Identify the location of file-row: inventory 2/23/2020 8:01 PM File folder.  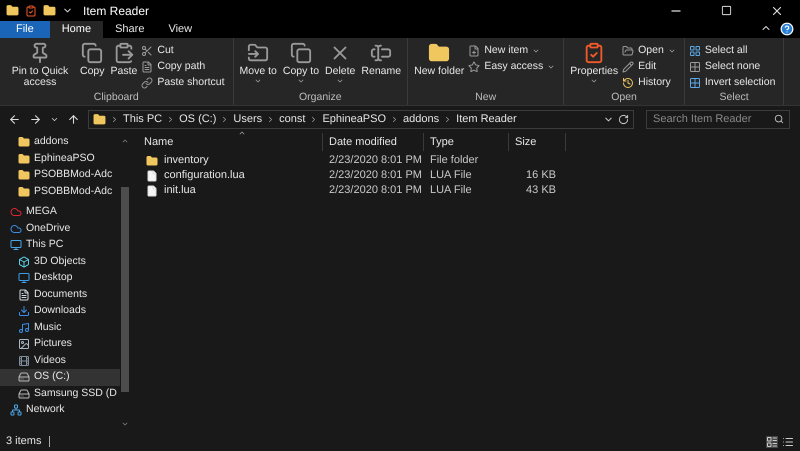
(469, 160).